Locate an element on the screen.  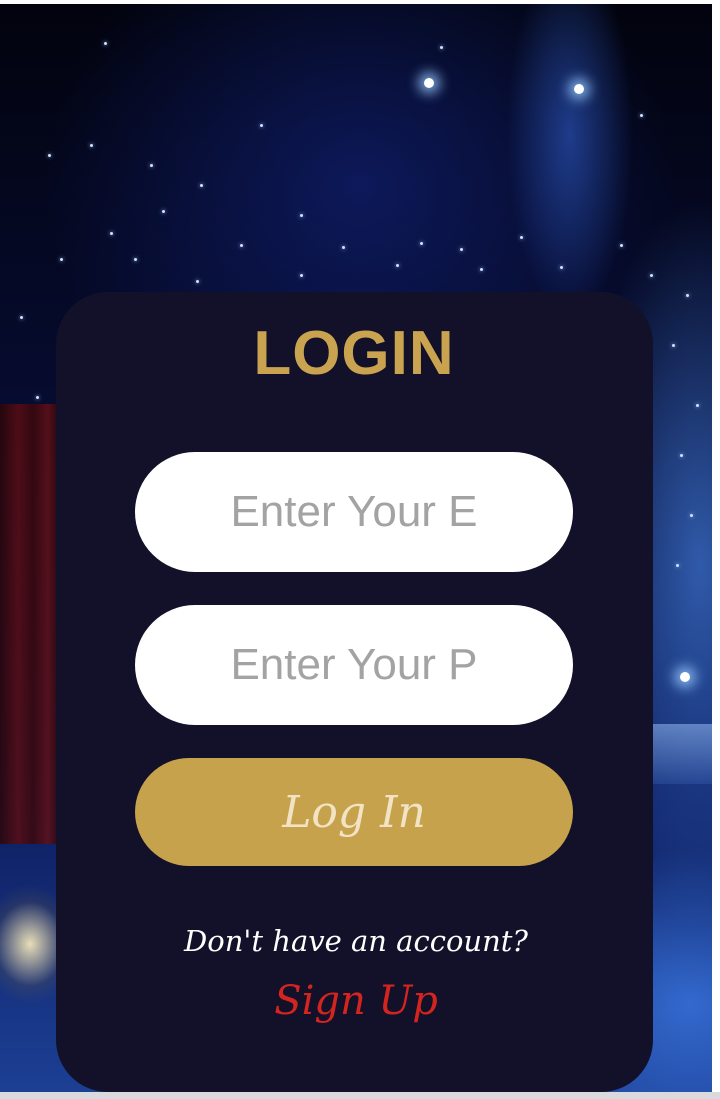
login-title-text: LOGIN is located at coordinates (354, 353).